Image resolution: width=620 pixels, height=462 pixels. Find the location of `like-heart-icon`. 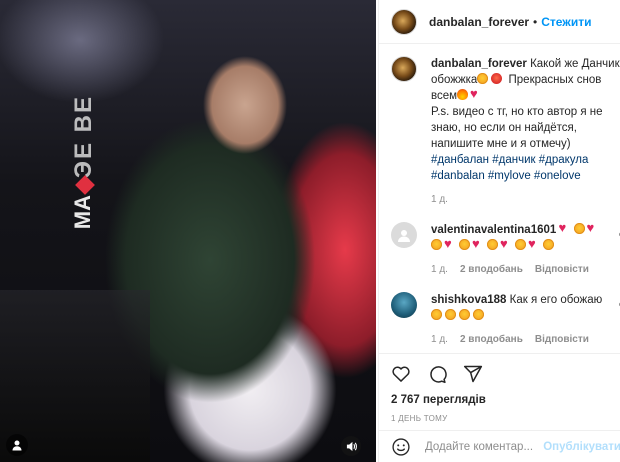

like-heart-icon is located at coordinates (401, 374).